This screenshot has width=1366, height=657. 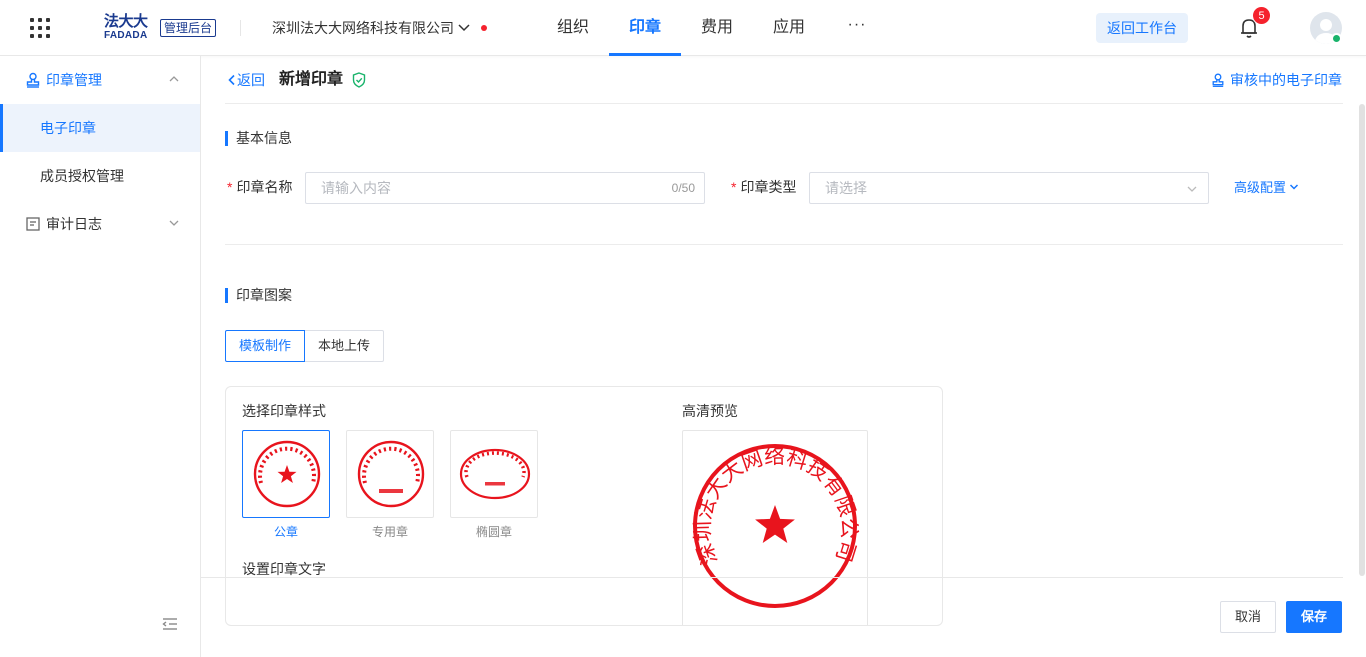 I want to click on sidebar-item-electronic-seal: 电子印章, so click(x=100, y=128).